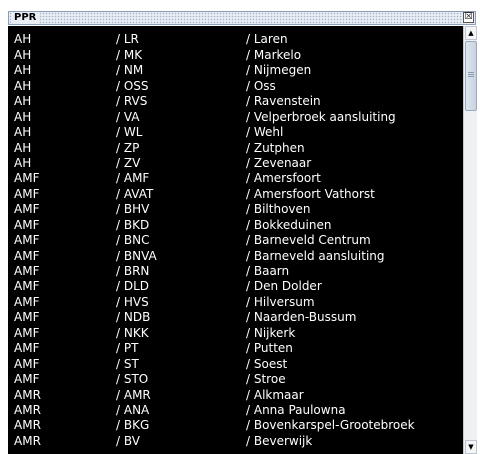 Image resolution: width=480 pixels, height=454 pixels. What do you see at coordinates (266, 379) in the screenshot?
I see `station-name: / Stroe` at bounding box center [266, 379].